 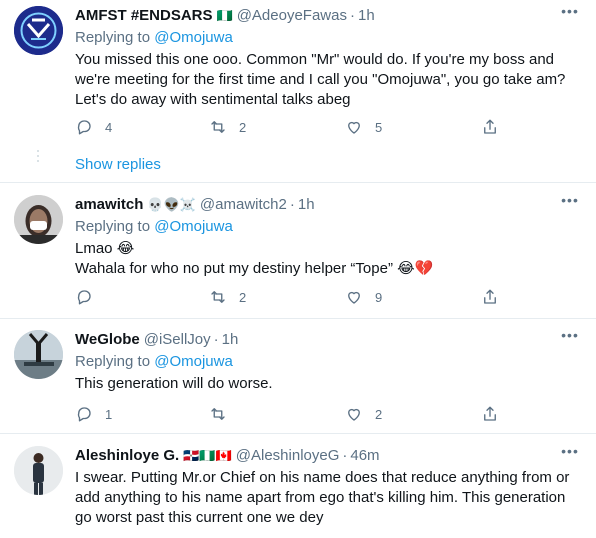 I want to click on tweet-header: AMFST #ENDSARS 🇳🇬 @AdeoyeFawas · 1h, so click(x=325, y=16).